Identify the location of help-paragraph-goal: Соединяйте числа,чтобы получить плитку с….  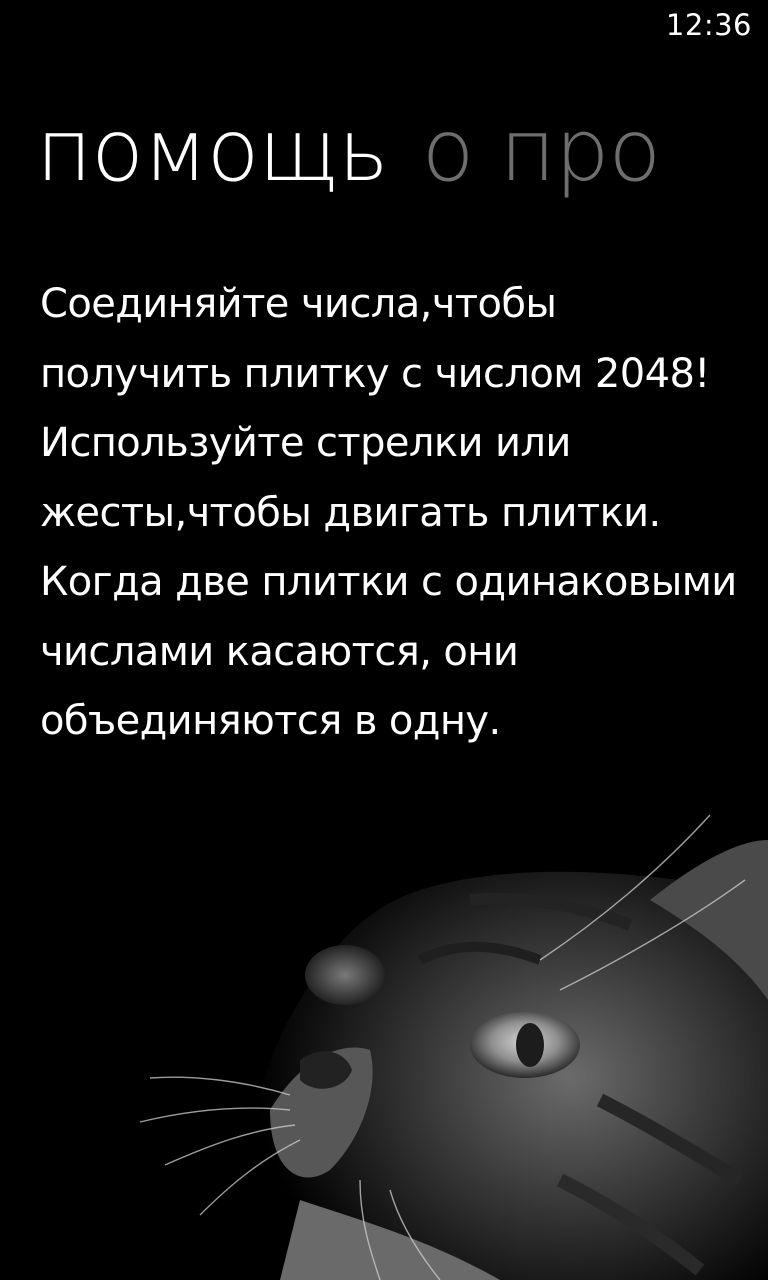
(375, 339).